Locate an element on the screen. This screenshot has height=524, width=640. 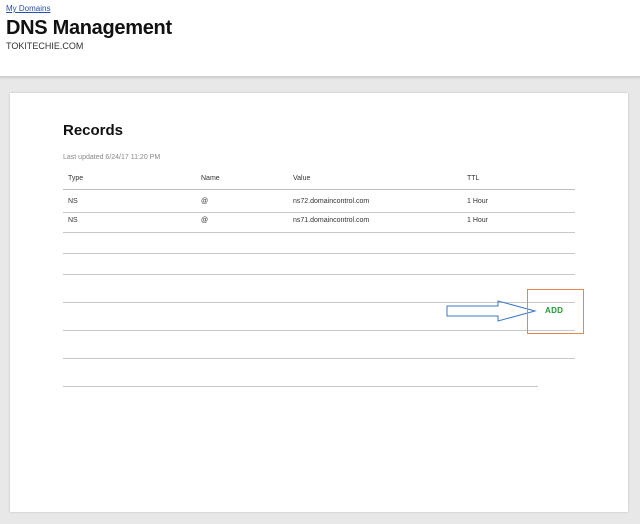
breadcrumb-my-domains: My Domains is located at coordinates (28, 8).